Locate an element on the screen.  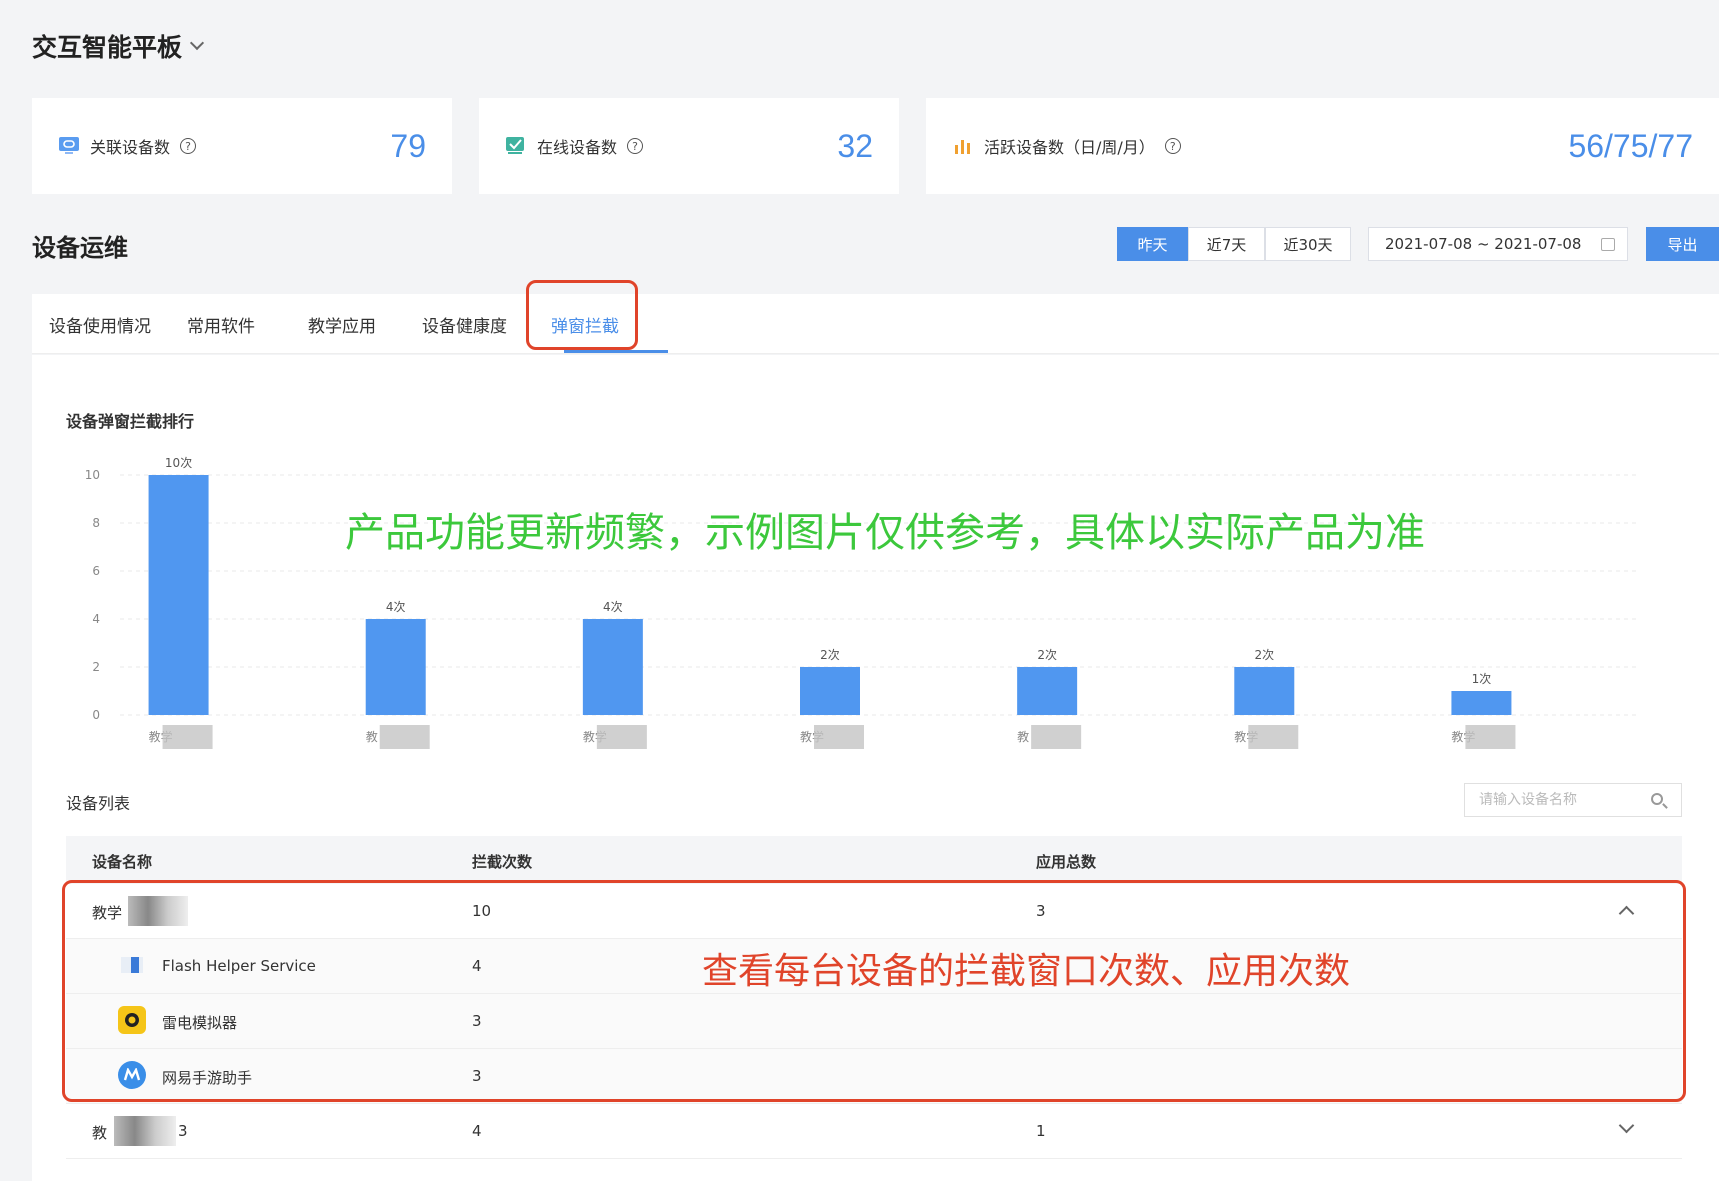
stat-card-online-devices: 在线设备数 ? 32 is located at coordinates (689, 146).